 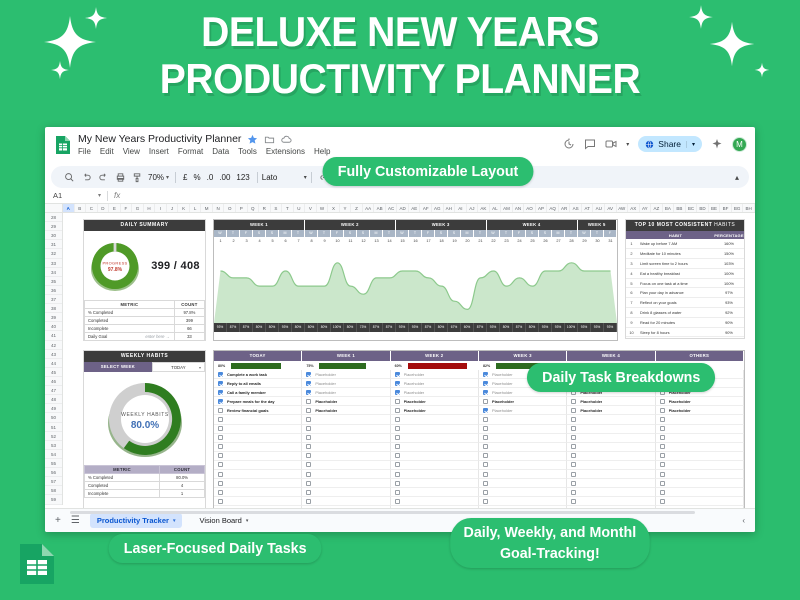 I want to click on column-header-u: U, so click(x=300, y=208).